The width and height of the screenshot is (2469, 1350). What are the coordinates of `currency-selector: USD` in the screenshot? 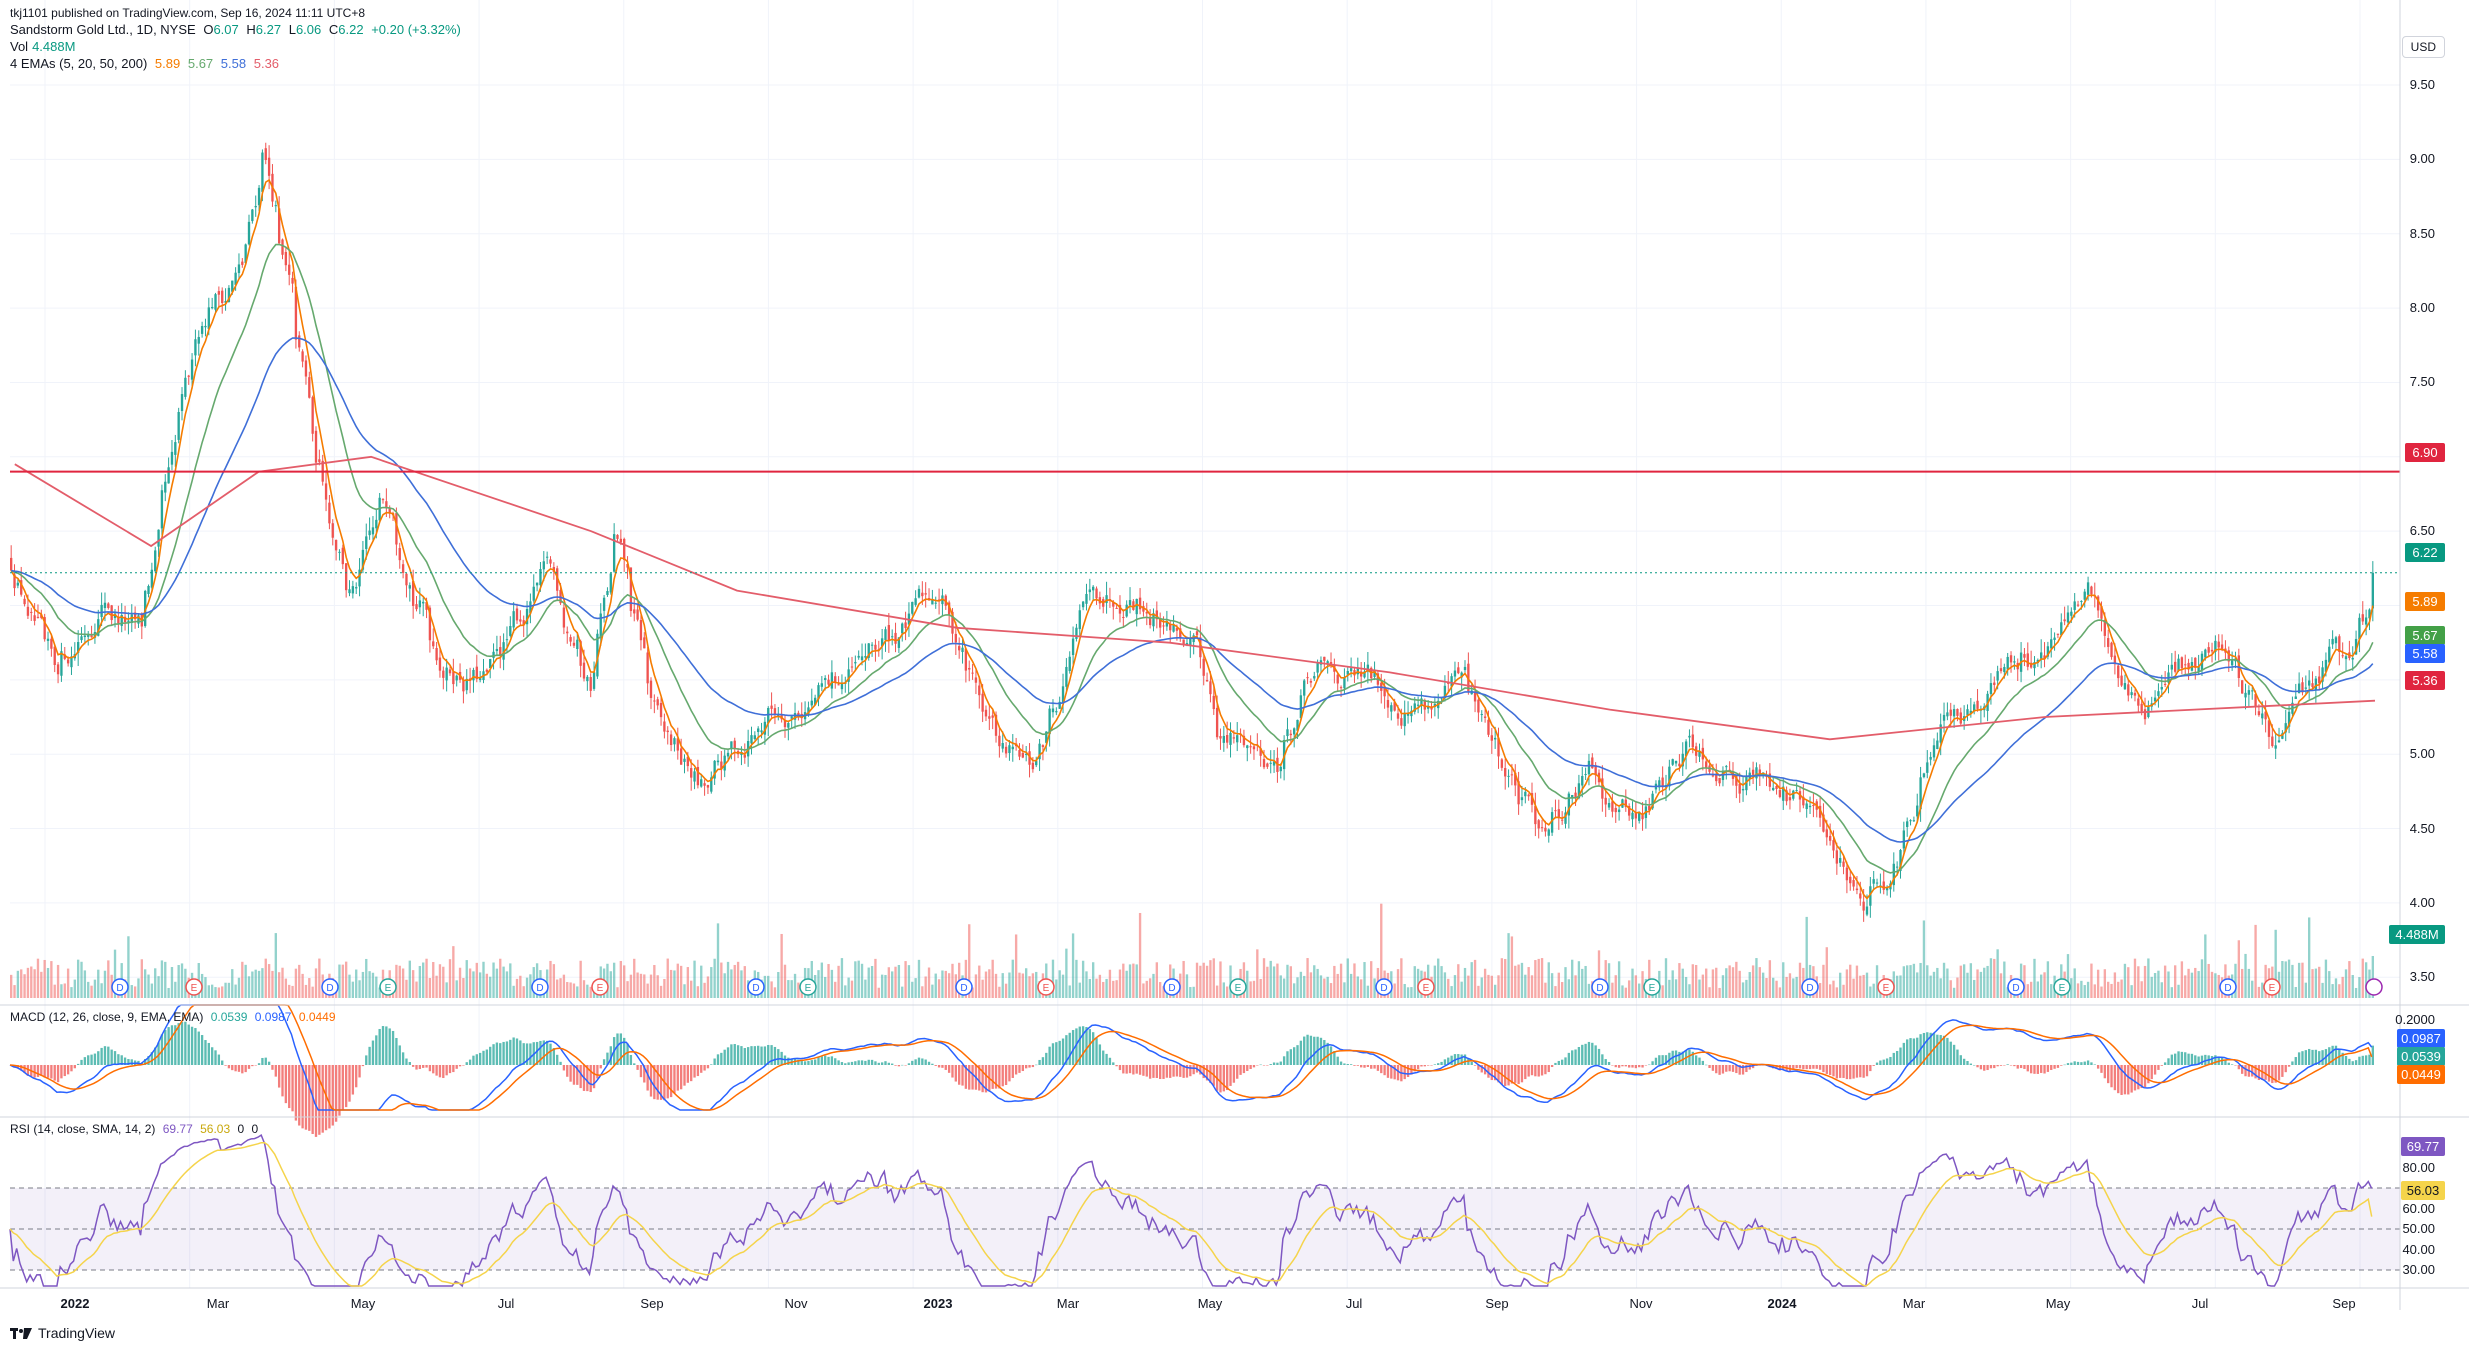 It's located at (2423, 47).